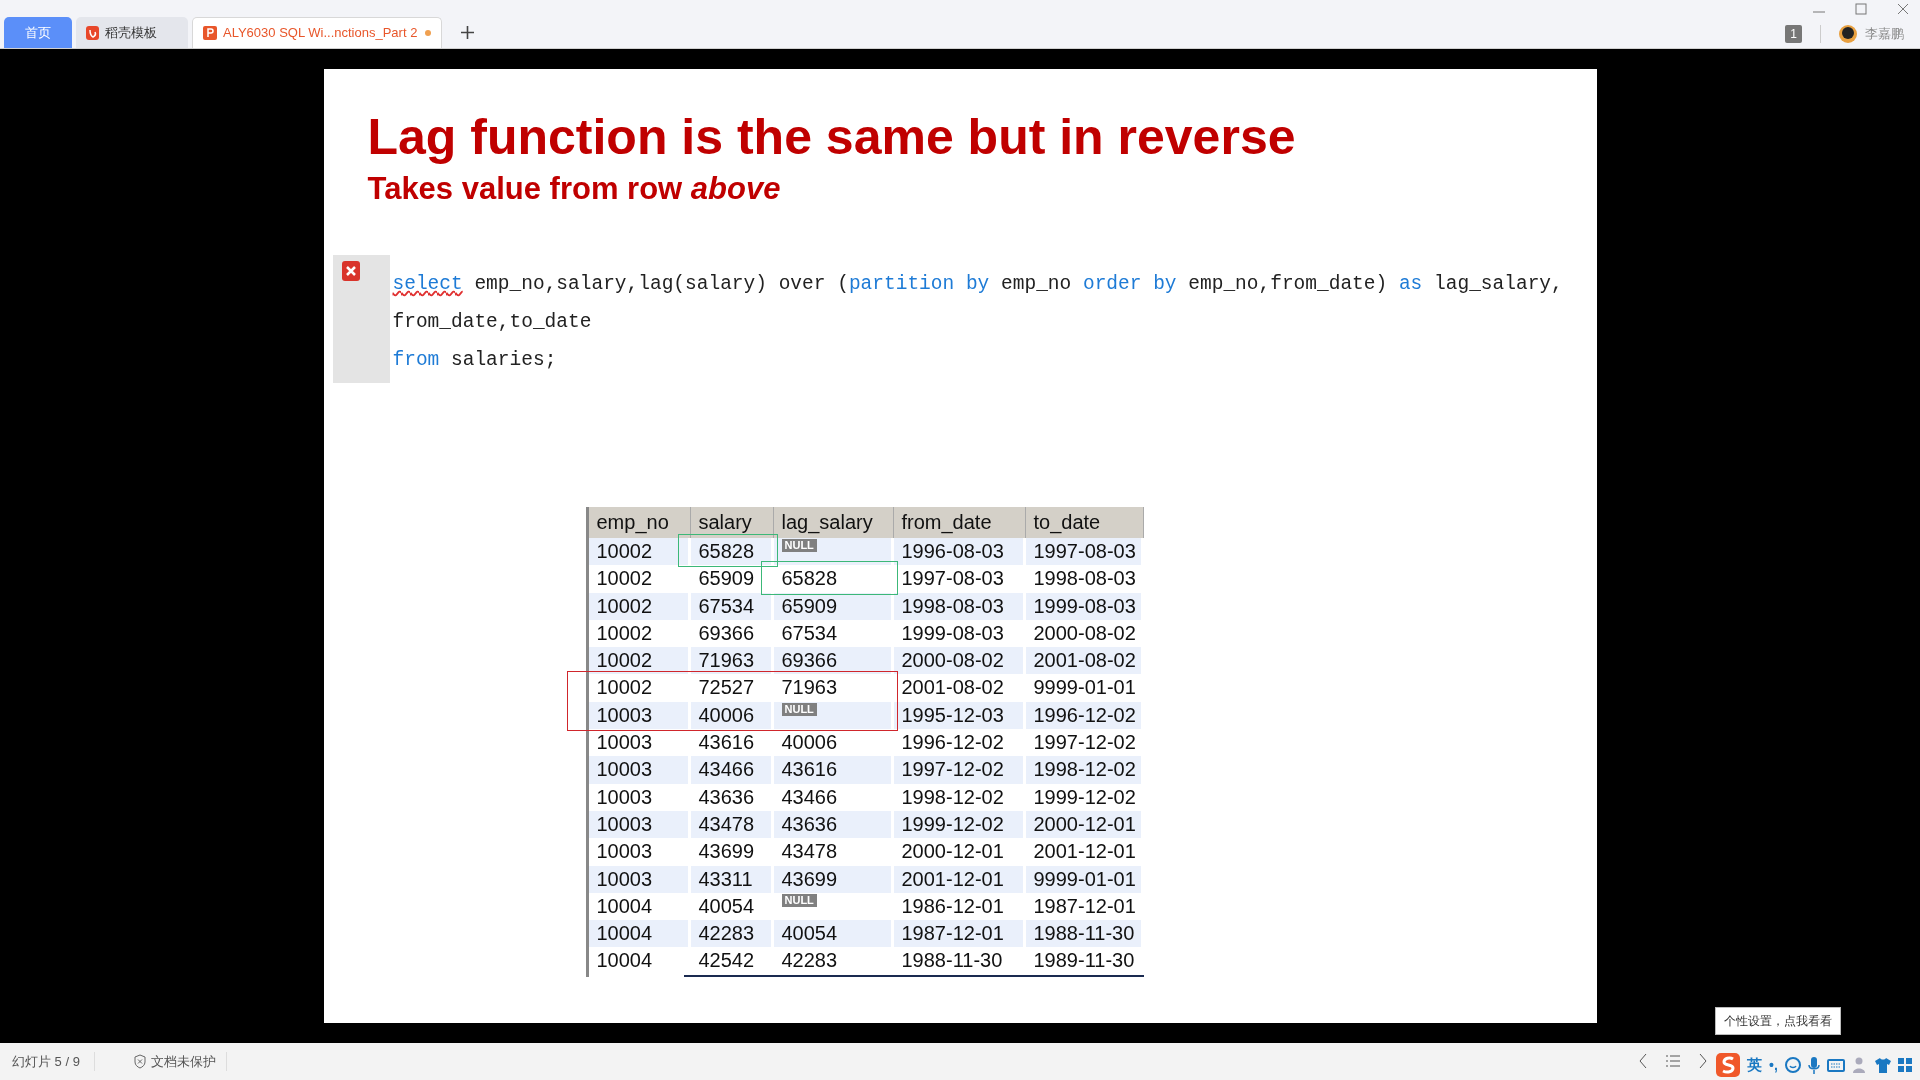 The height and width of the screenshot is (1080, 1920). Describe the element at coordinates (1084, 661) in the screenshot. I see `table-cell: 2001-08-02` at that location.